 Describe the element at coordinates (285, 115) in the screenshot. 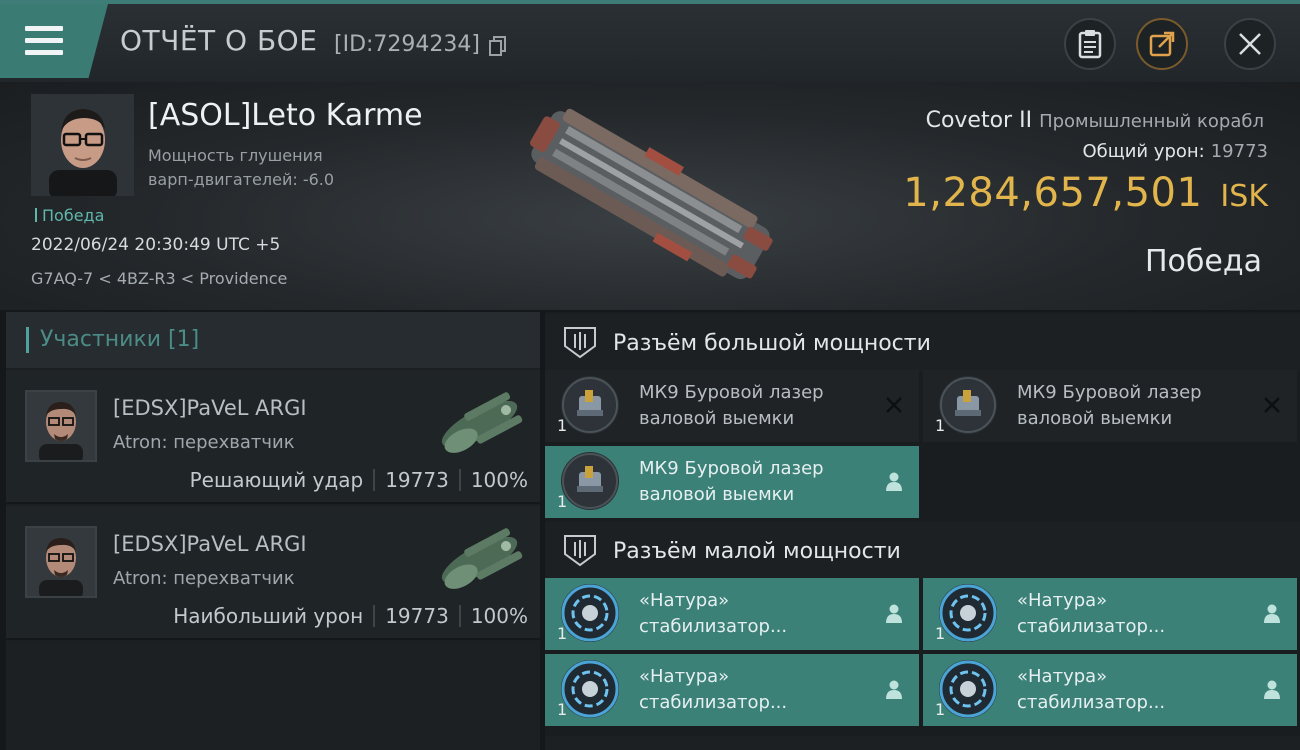

I see `victim-name: [ASOL]Leto Karme` at that location.